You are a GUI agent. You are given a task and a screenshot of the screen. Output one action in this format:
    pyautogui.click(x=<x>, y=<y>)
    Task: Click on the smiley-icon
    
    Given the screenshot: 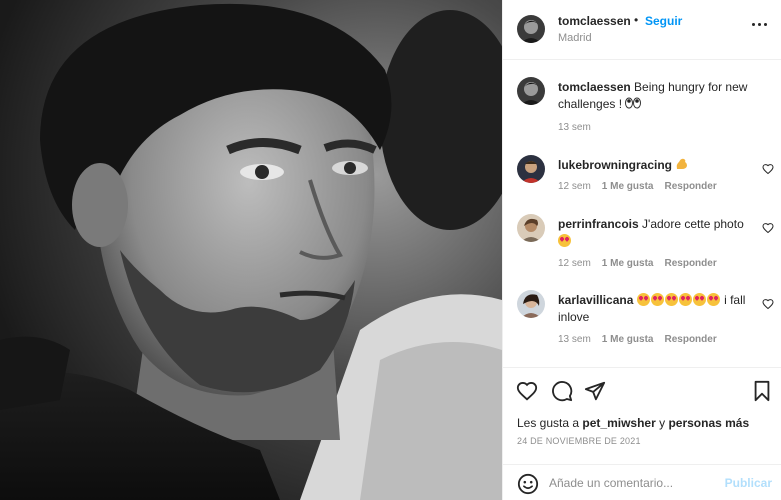 What is the action you would take?
    pyautogui.click(x=528, y=484)
    